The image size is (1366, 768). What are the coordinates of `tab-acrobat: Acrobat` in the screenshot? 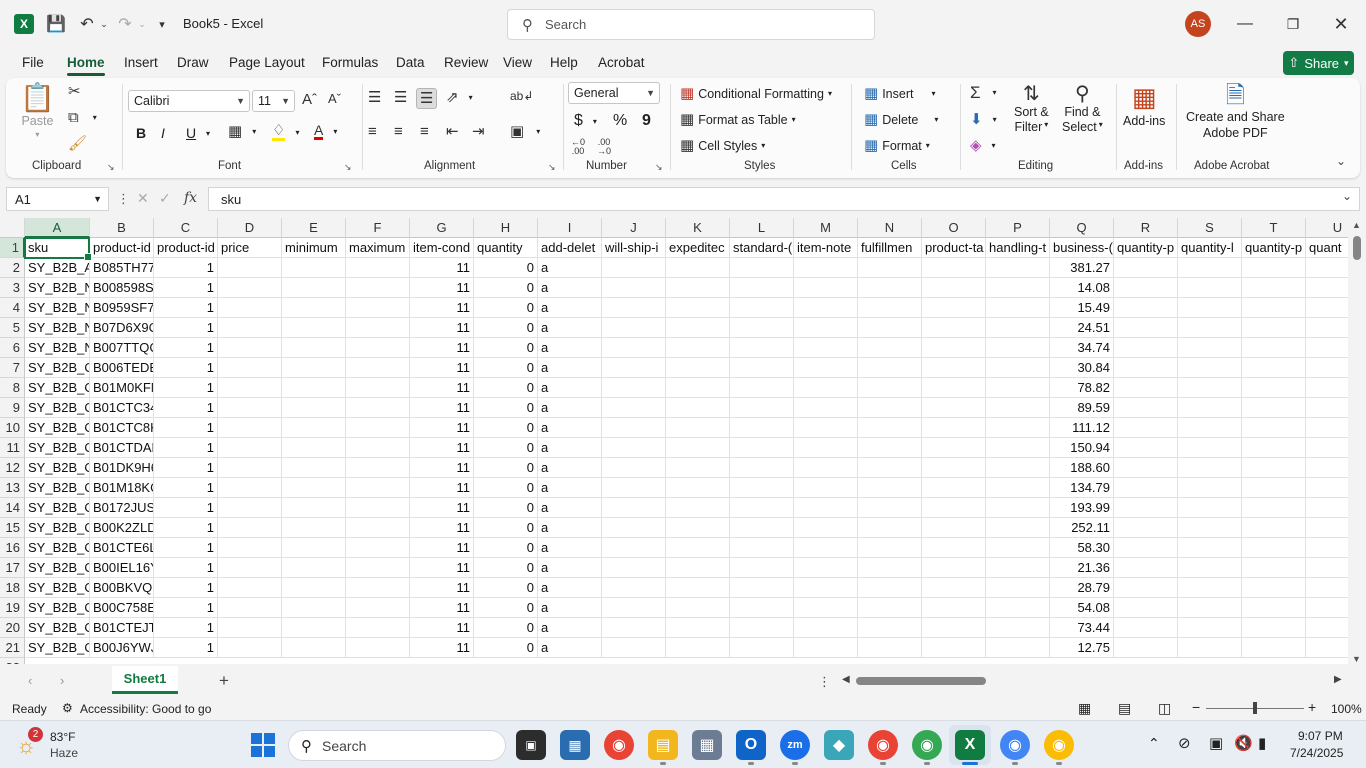 It's located at (621, 62).